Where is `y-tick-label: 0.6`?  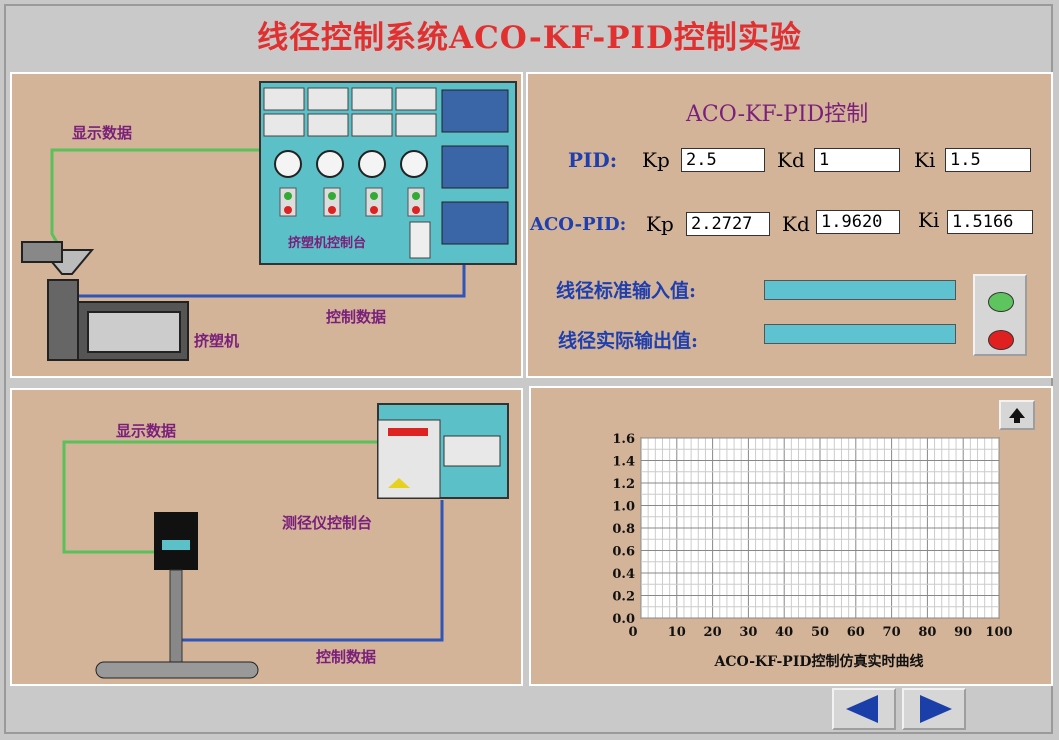
y-tick-label: 0.6 is located at coordinates (623, 552).